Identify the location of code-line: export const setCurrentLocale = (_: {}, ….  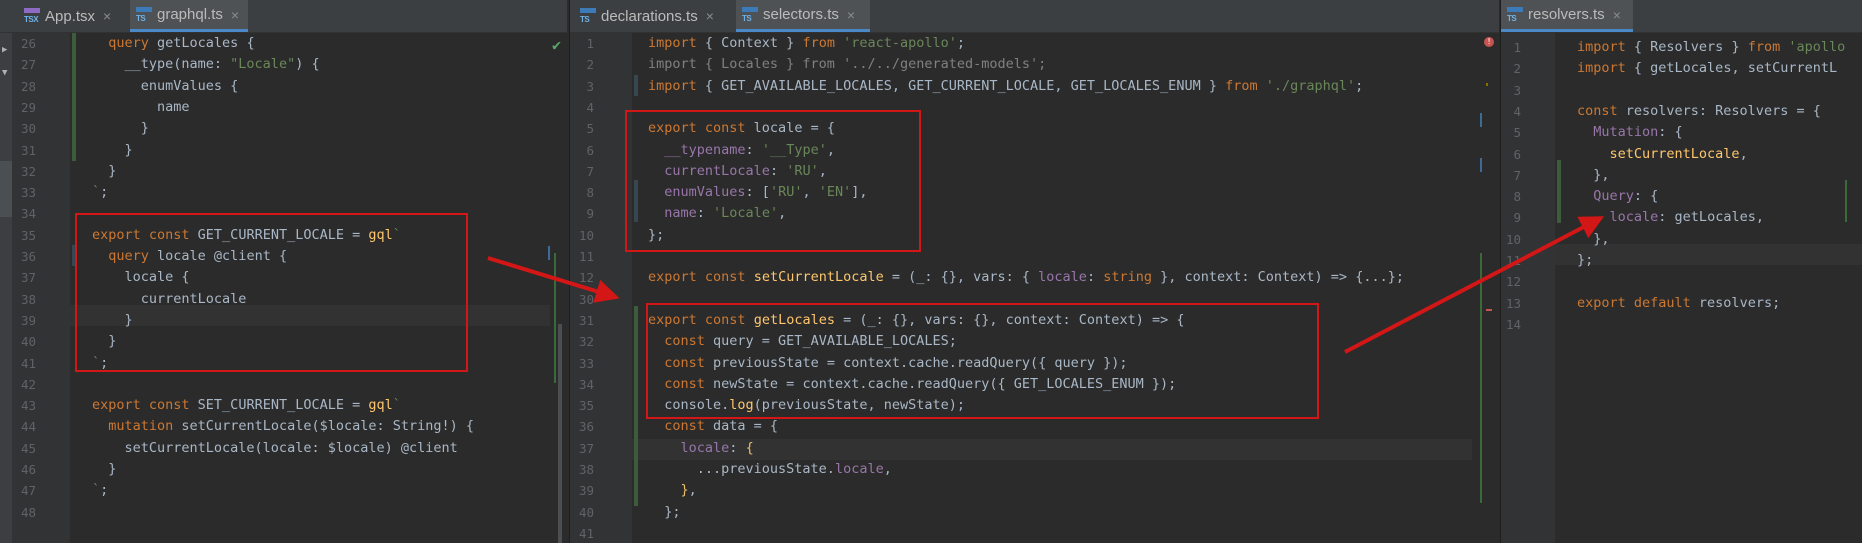
(1026, 277).